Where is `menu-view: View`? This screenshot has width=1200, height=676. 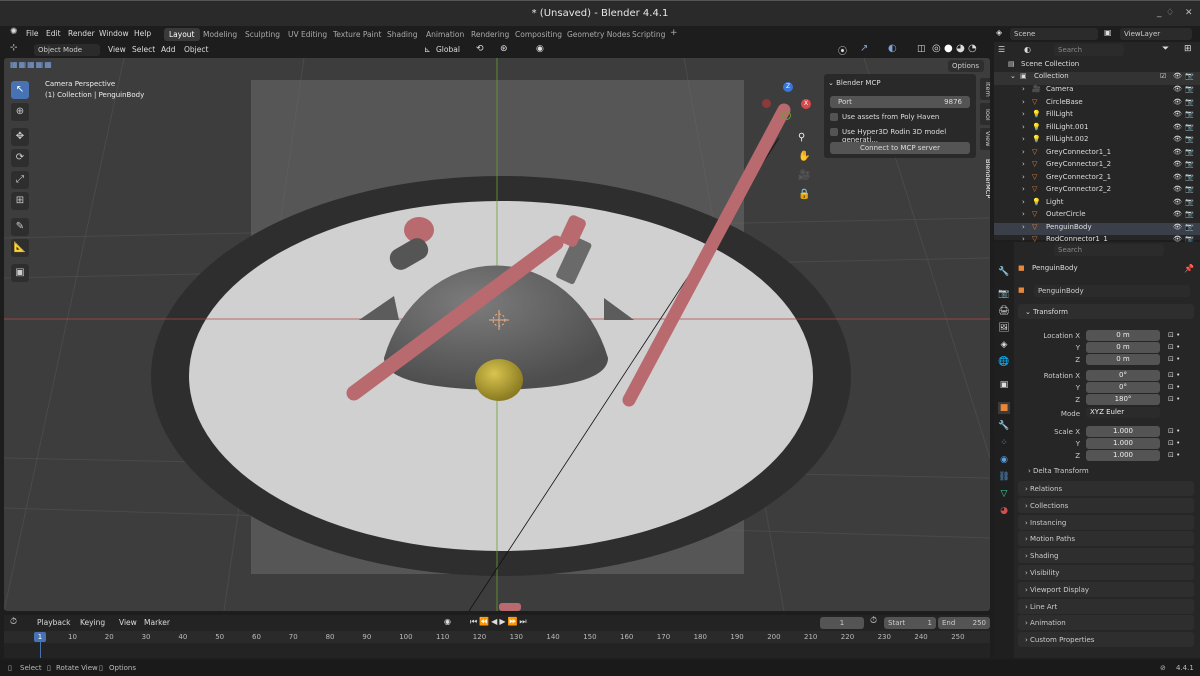
menu-view: View is located at coordinates (117, 49).